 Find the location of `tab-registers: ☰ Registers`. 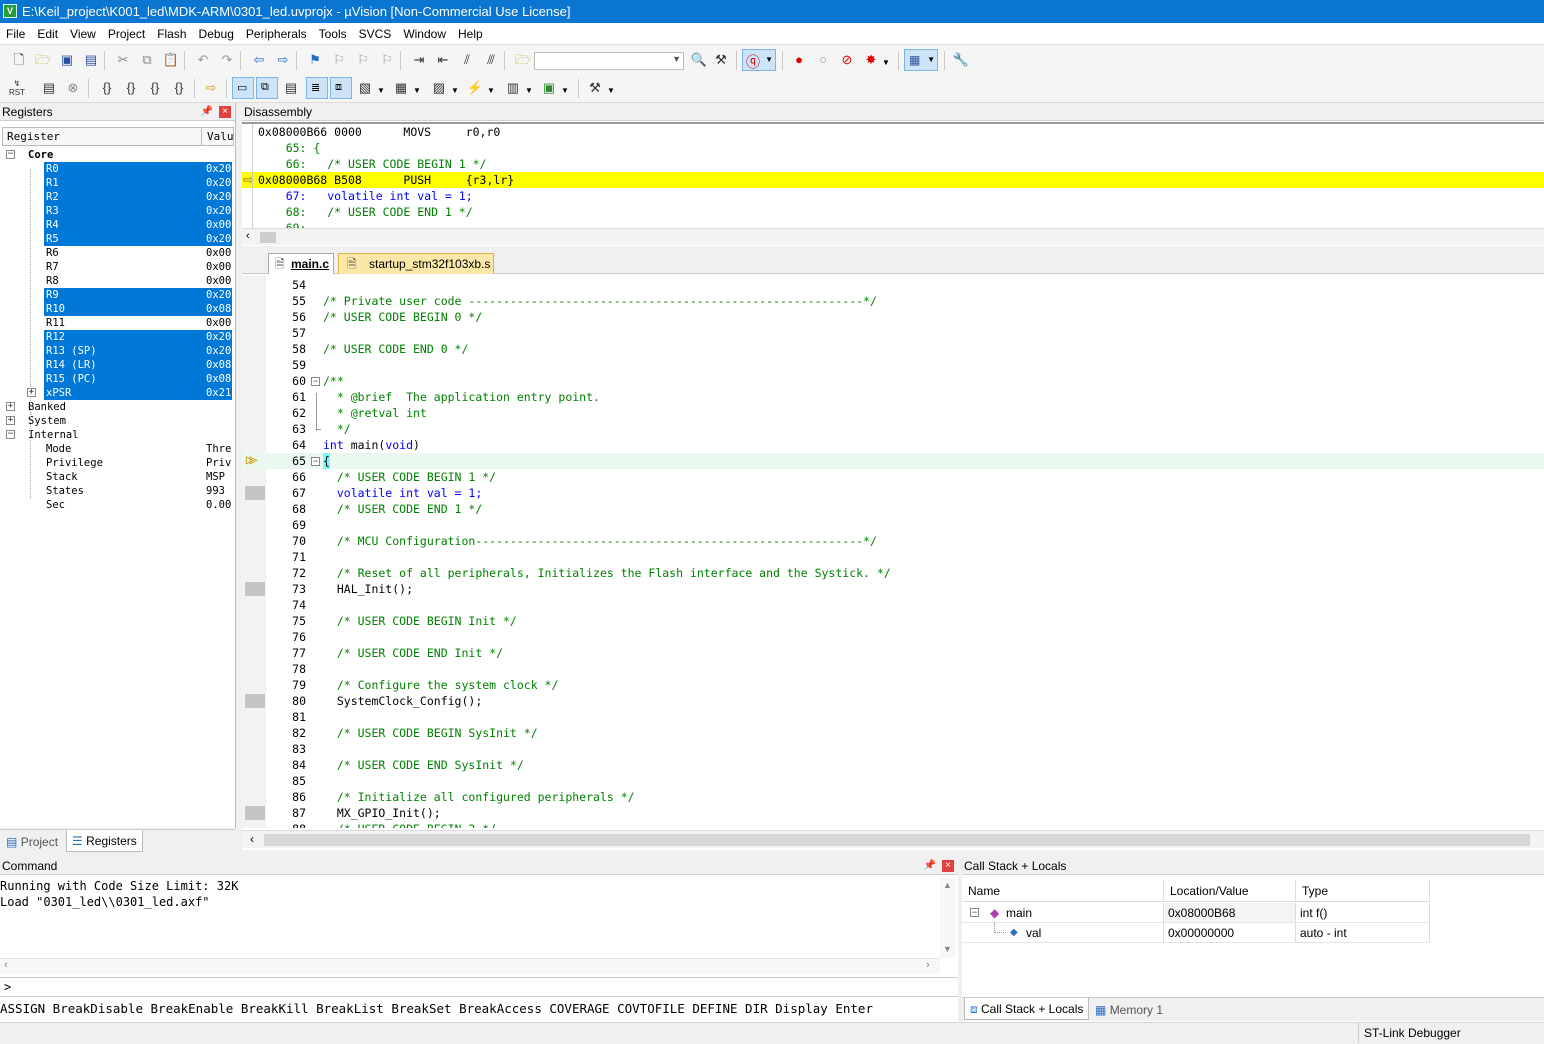

tab-registers: ☰ Registers is located at coordinates (104, 841).